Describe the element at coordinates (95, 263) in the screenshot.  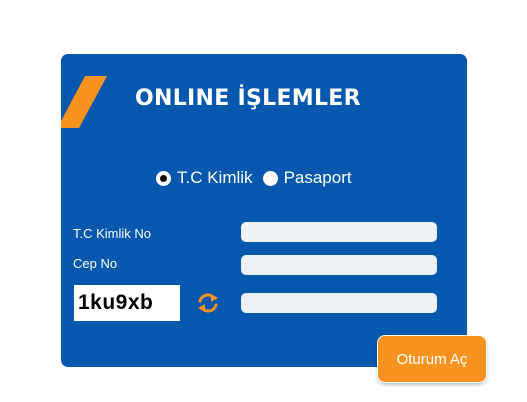
I see `cep-no-label: Cep No` at that location.